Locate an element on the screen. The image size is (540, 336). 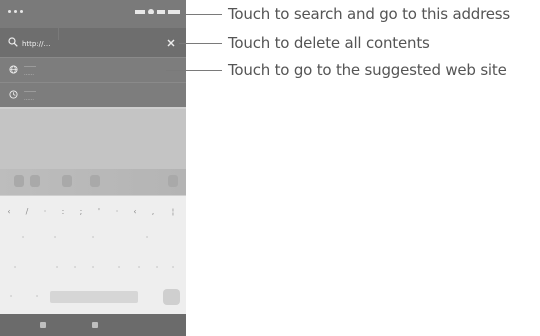
history-icon is located at coordinates (13, 94).